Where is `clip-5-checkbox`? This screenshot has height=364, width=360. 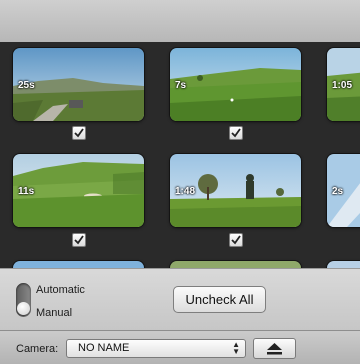 clip-5-checkbox is located at coordinates (236, 240).